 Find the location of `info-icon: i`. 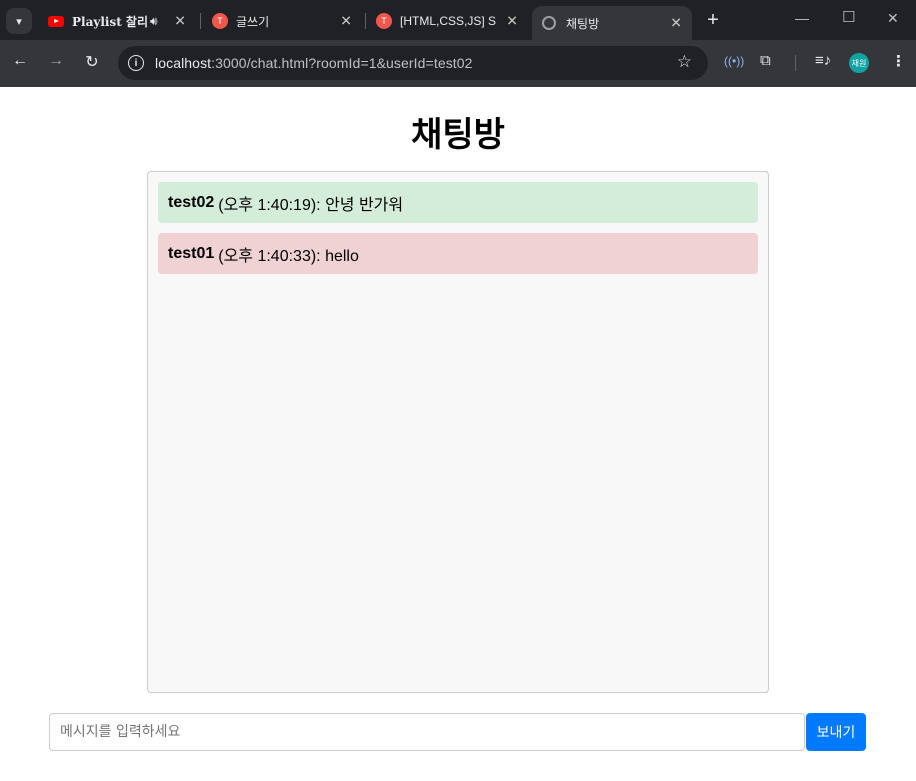

info-icon: i is located at coordinates (136, 63).